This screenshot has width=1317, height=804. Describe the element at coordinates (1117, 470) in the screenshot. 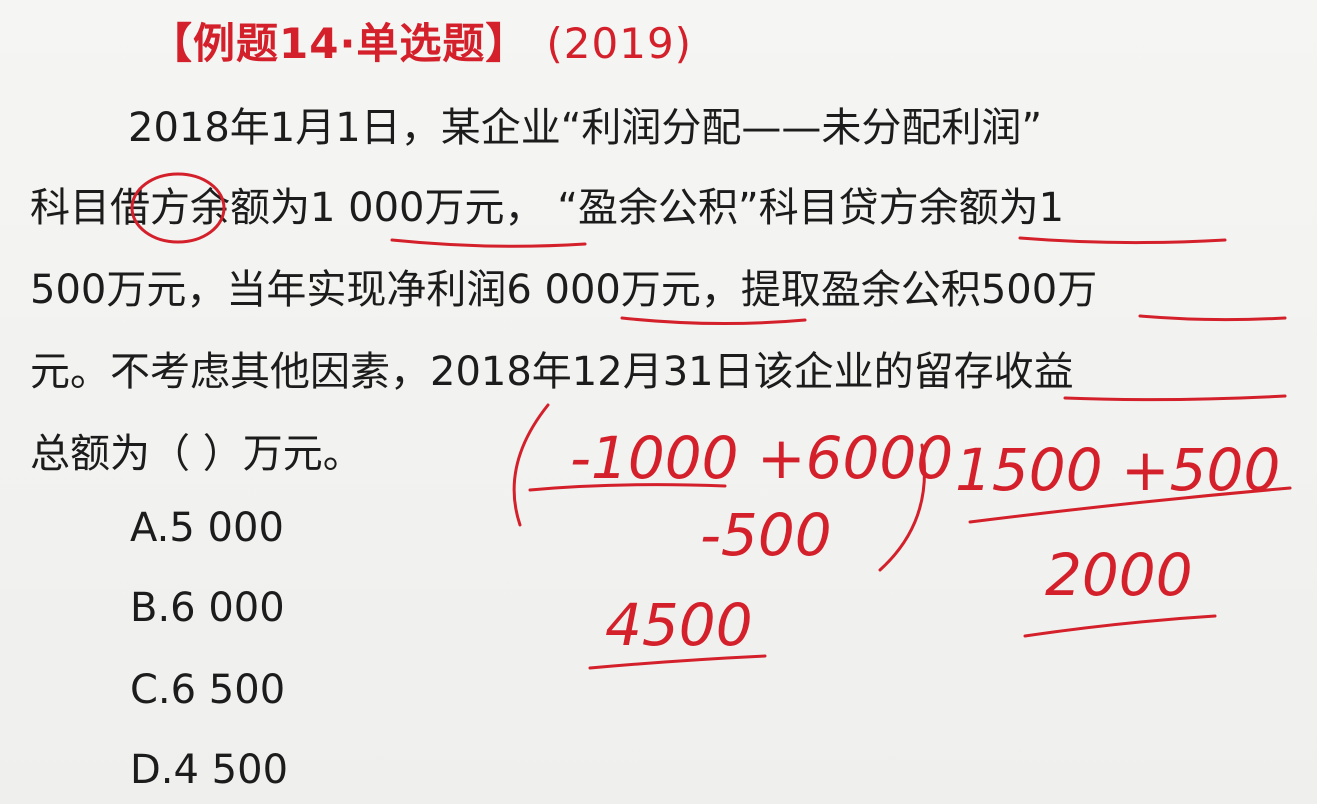

I see `handwritten-right-top: 1500 +500` at that location.